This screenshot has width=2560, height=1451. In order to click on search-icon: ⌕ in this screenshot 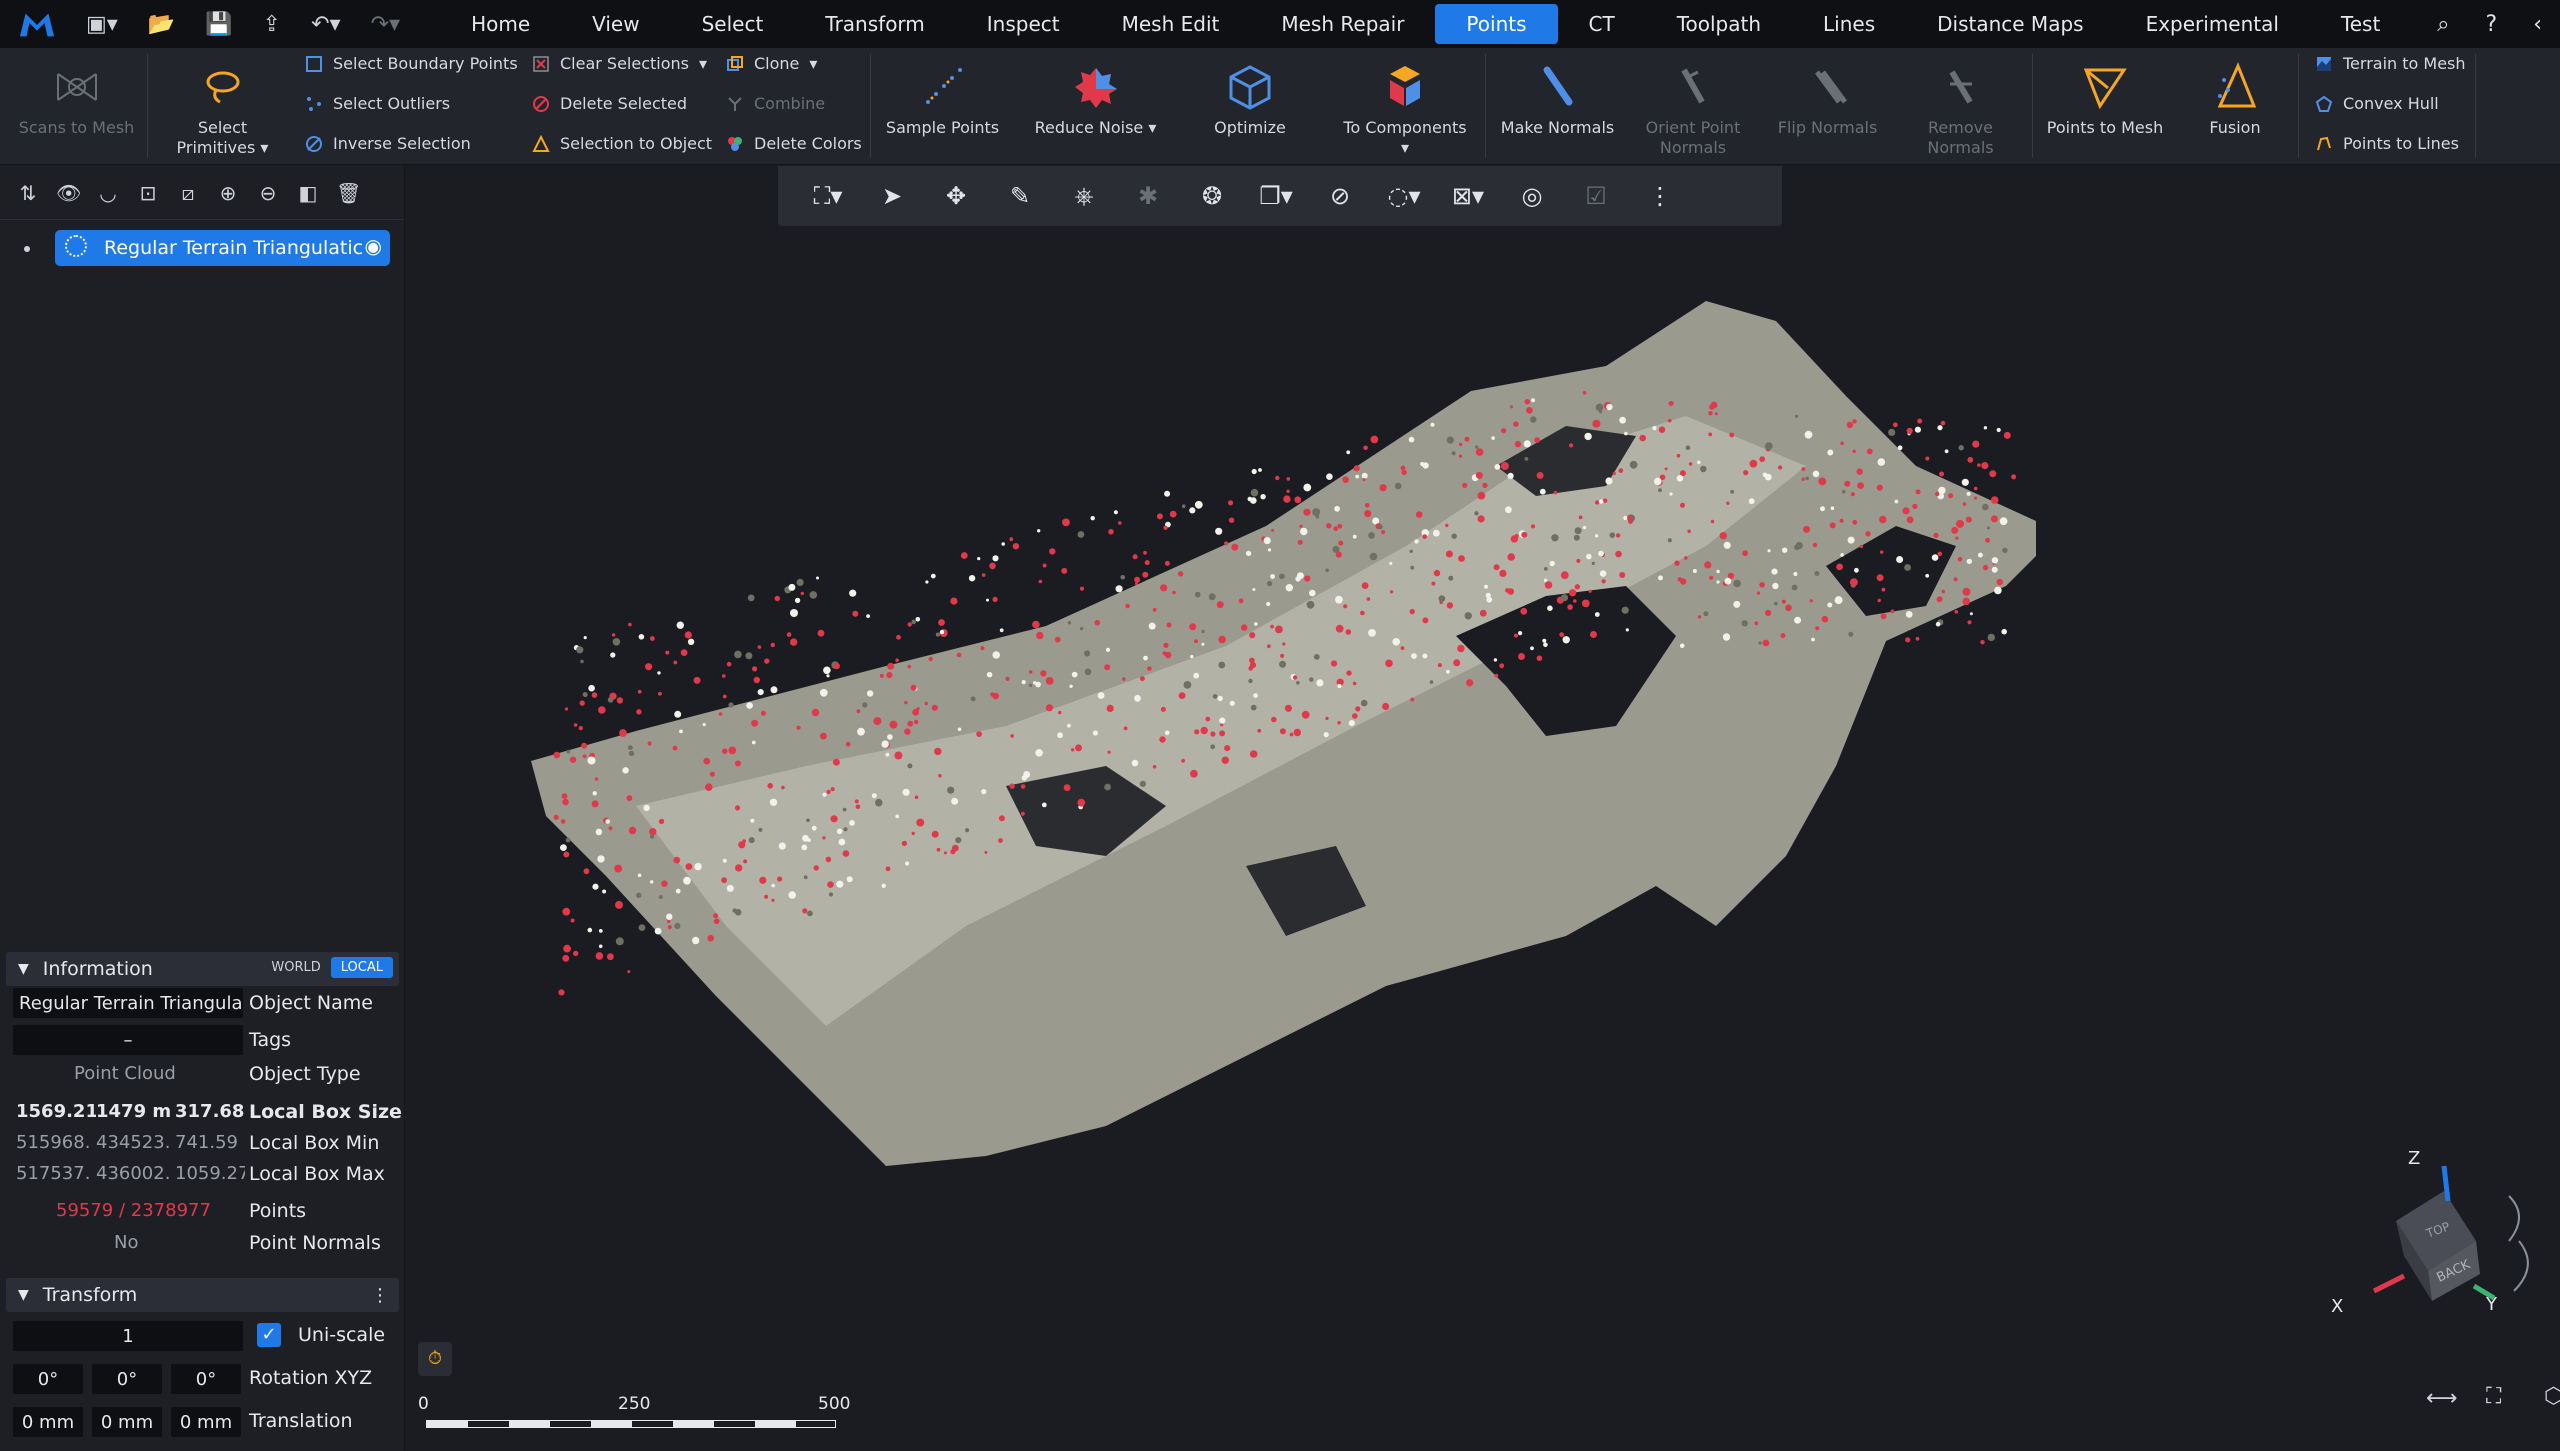, I will do `click(2443, 24)`.